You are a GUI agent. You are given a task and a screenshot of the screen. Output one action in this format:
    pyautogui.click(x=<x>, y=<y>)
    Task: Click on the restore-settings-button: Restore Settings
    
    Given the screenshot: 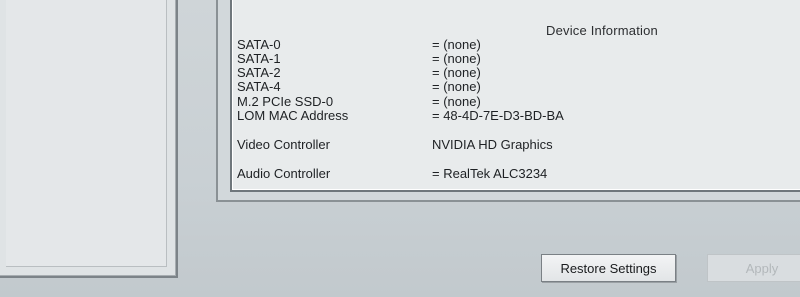 What is the action you would take?
    pyautogui.click(x=608, y=268)
    